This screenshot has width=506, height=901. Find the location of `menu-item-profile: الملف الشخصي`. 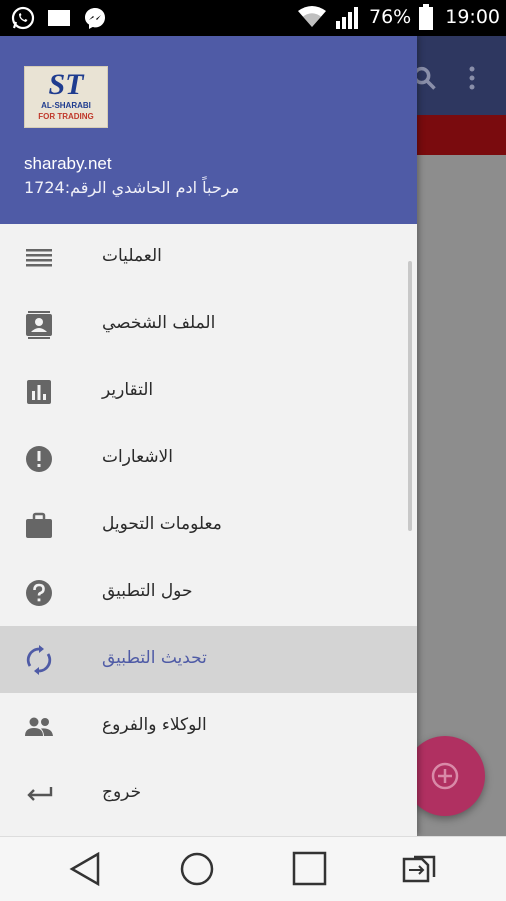

menu-item-profile: الملف الشخصي is located at coordinates (208, 324).